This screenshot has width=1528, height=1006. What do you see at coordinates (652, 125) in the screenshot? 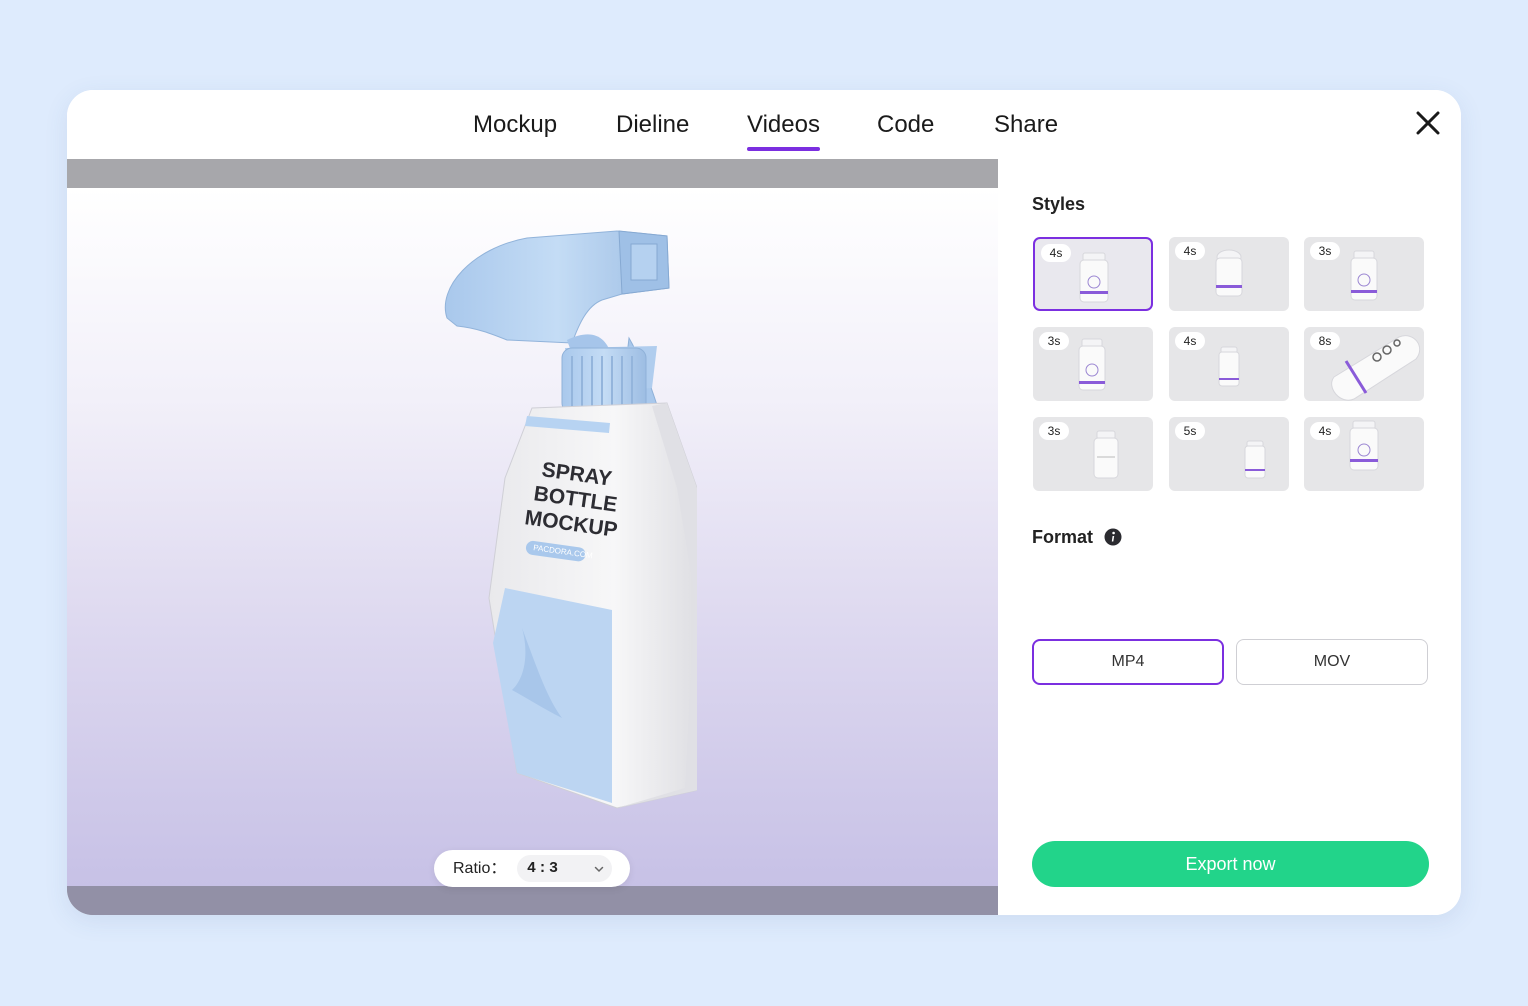
I see `tab-dieline: Dieline` at bounding box center [652, 125].